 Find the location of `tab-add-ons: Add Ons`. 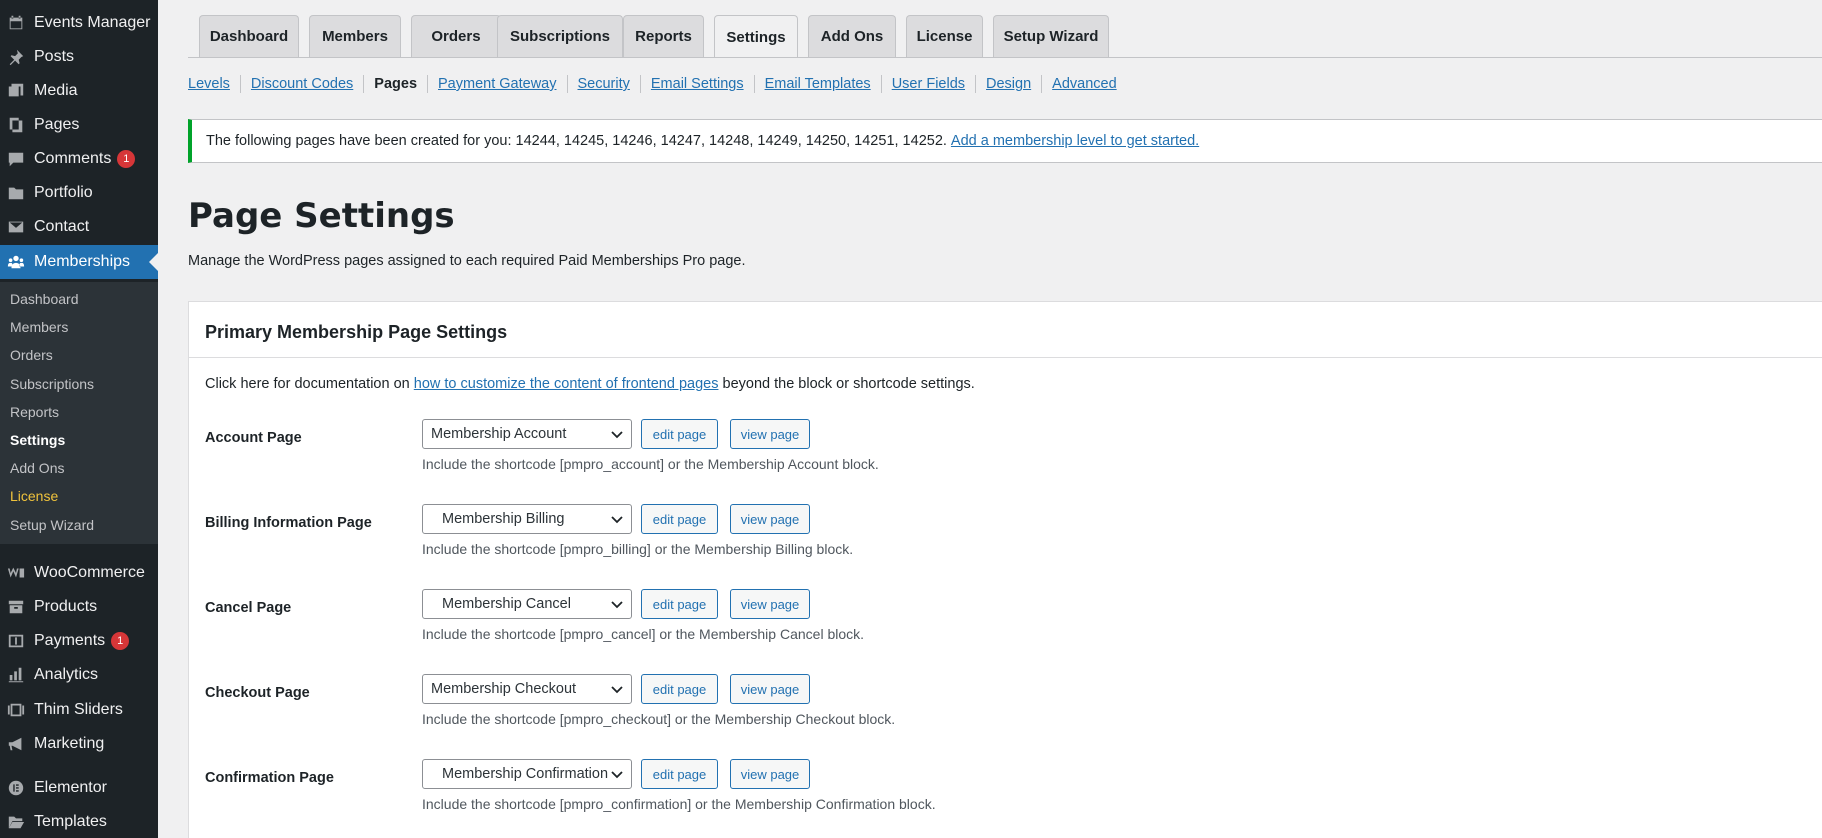

tab-add-ons: Add Ons is located at coordinates (852, 36).